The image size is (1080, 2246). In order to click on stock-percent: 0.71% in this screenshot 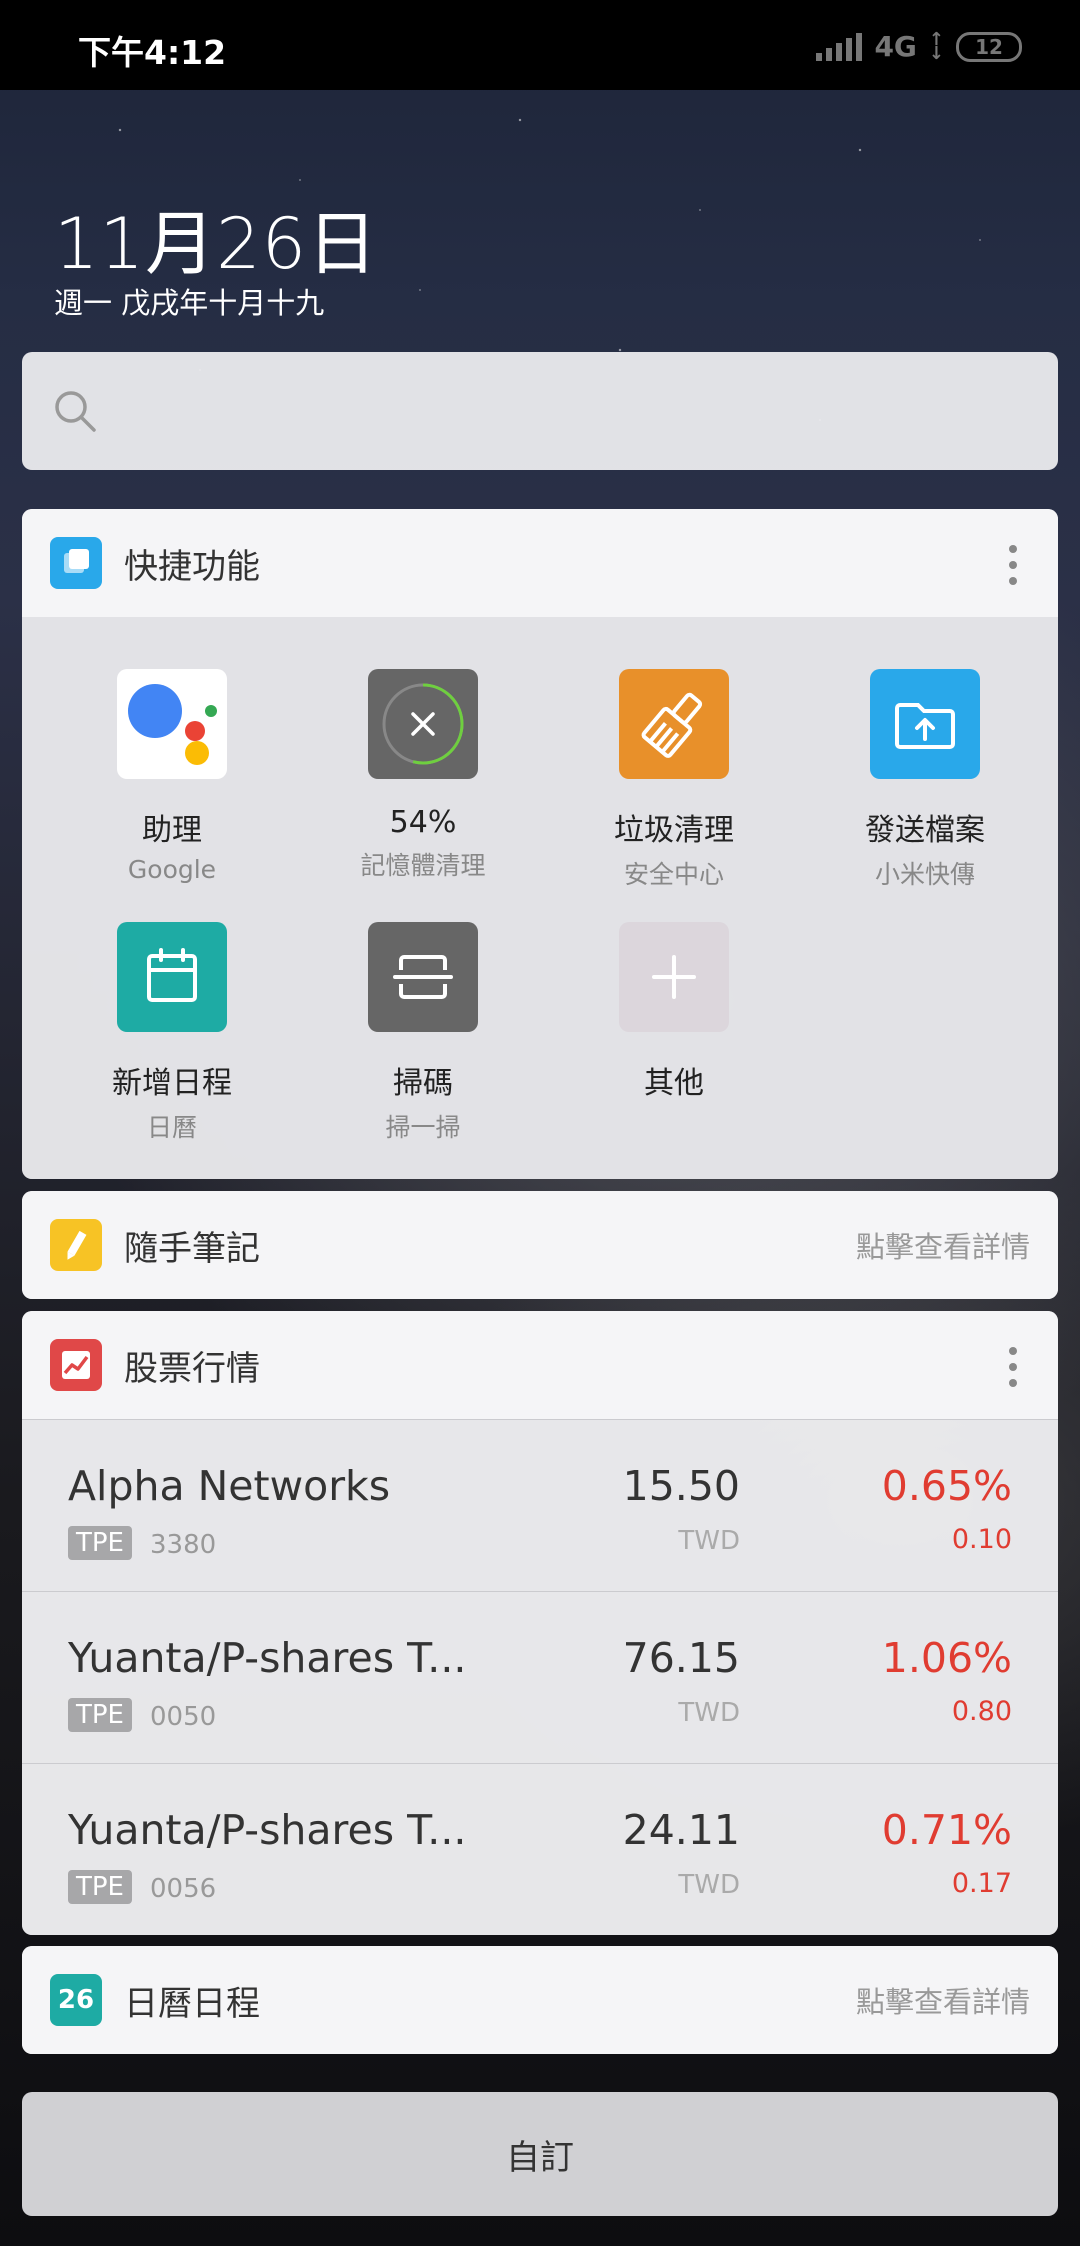, I will do `click(946, 1830)`.